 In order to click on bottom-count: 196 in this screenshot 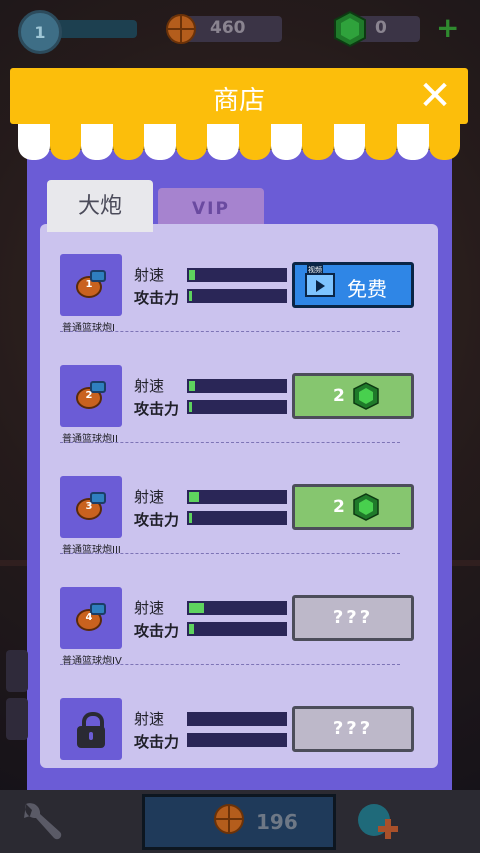, I will do `click(277, 822)`.